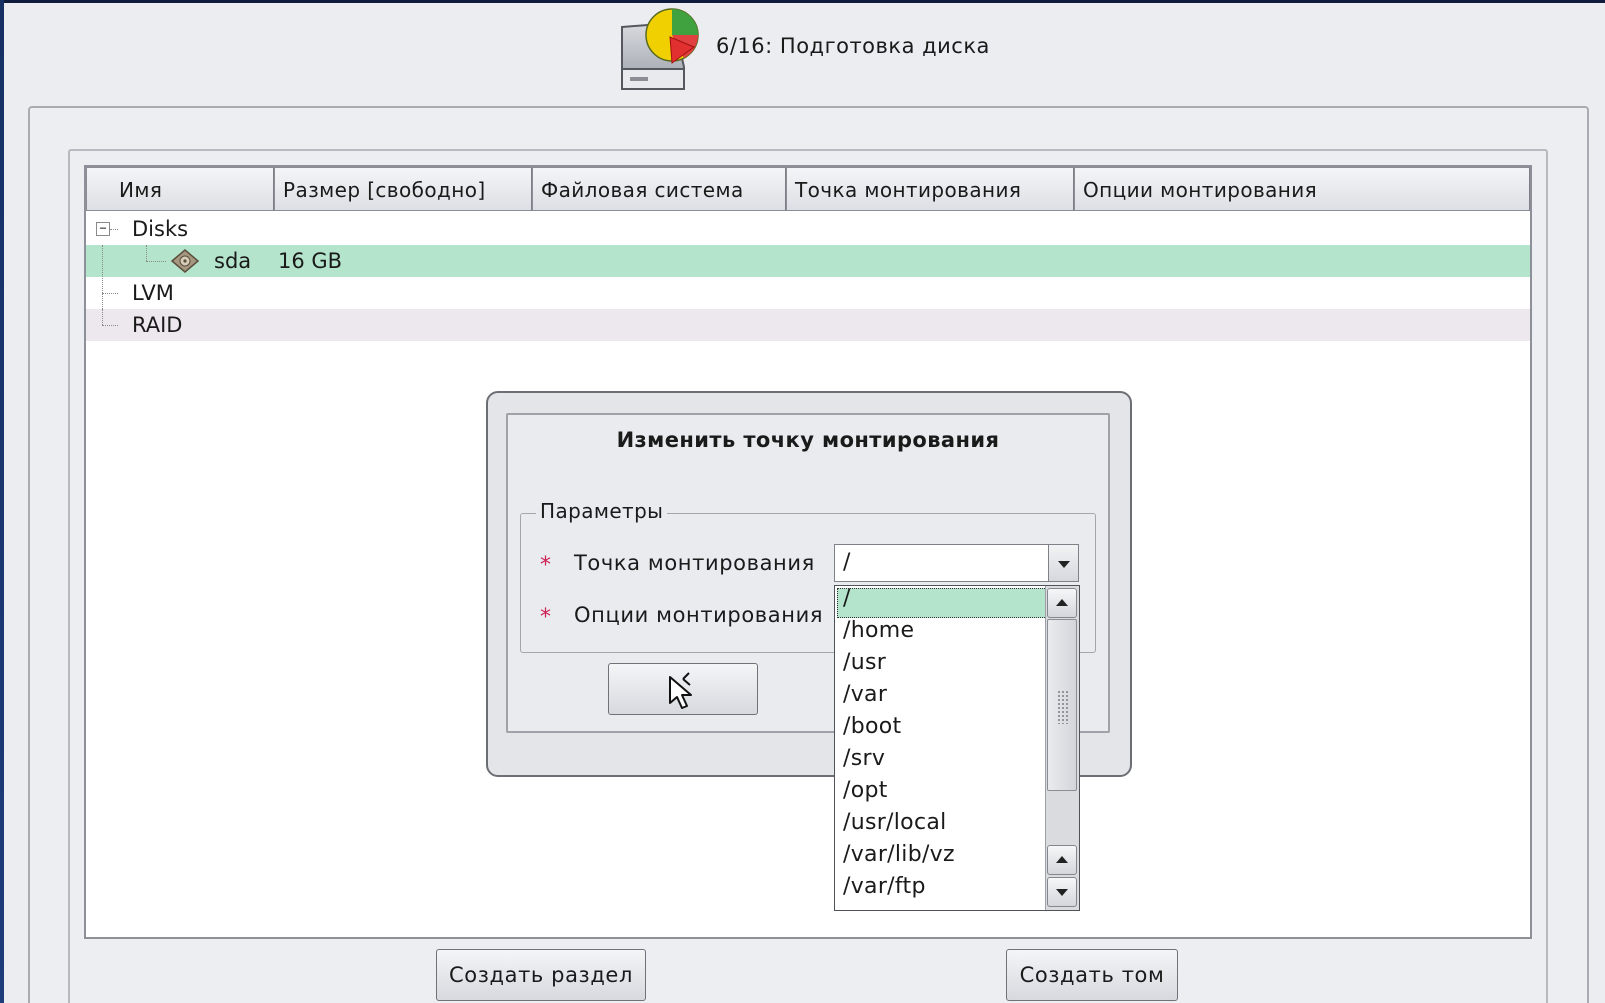 The width and height of the screenshot is (1605, 1003). Describe the element at coordinates (659, 189) in the screenshot. I see `column-header-filesystem: Файловая система` at that location.